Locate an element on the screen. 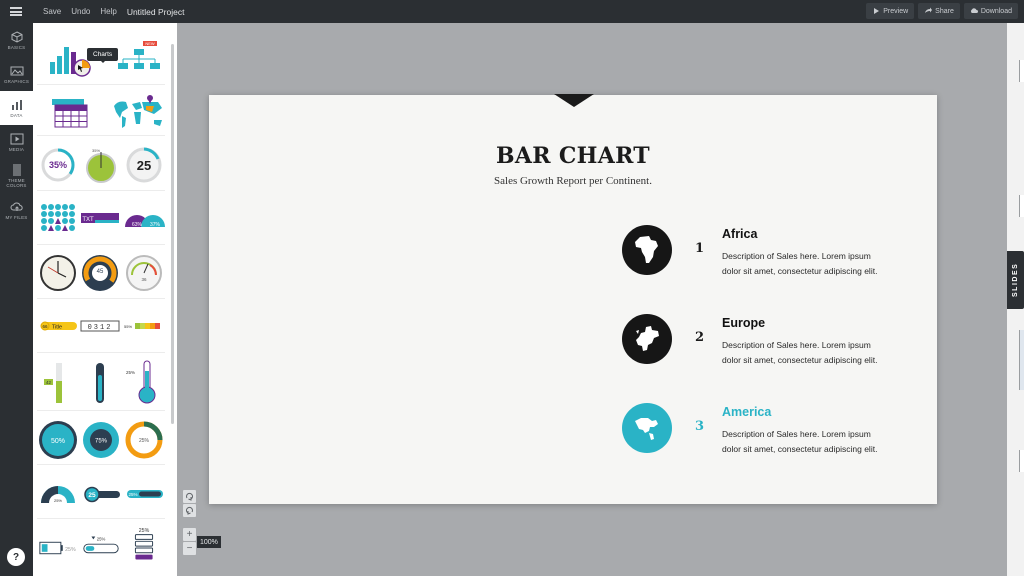  rail-media: MEDIA is located at coordinates (16, 142).